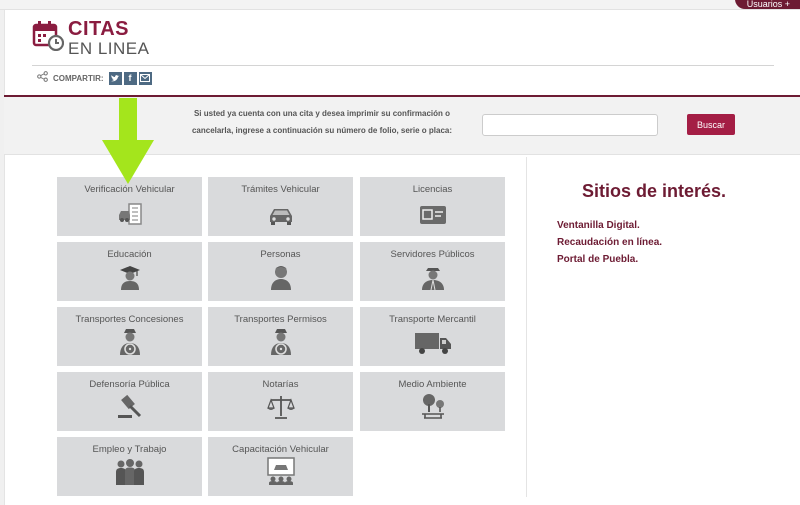 The width and height of the screenshot is (800, 505). I want to click on tile-label: Transporte Mercantil, so click(432, 319).